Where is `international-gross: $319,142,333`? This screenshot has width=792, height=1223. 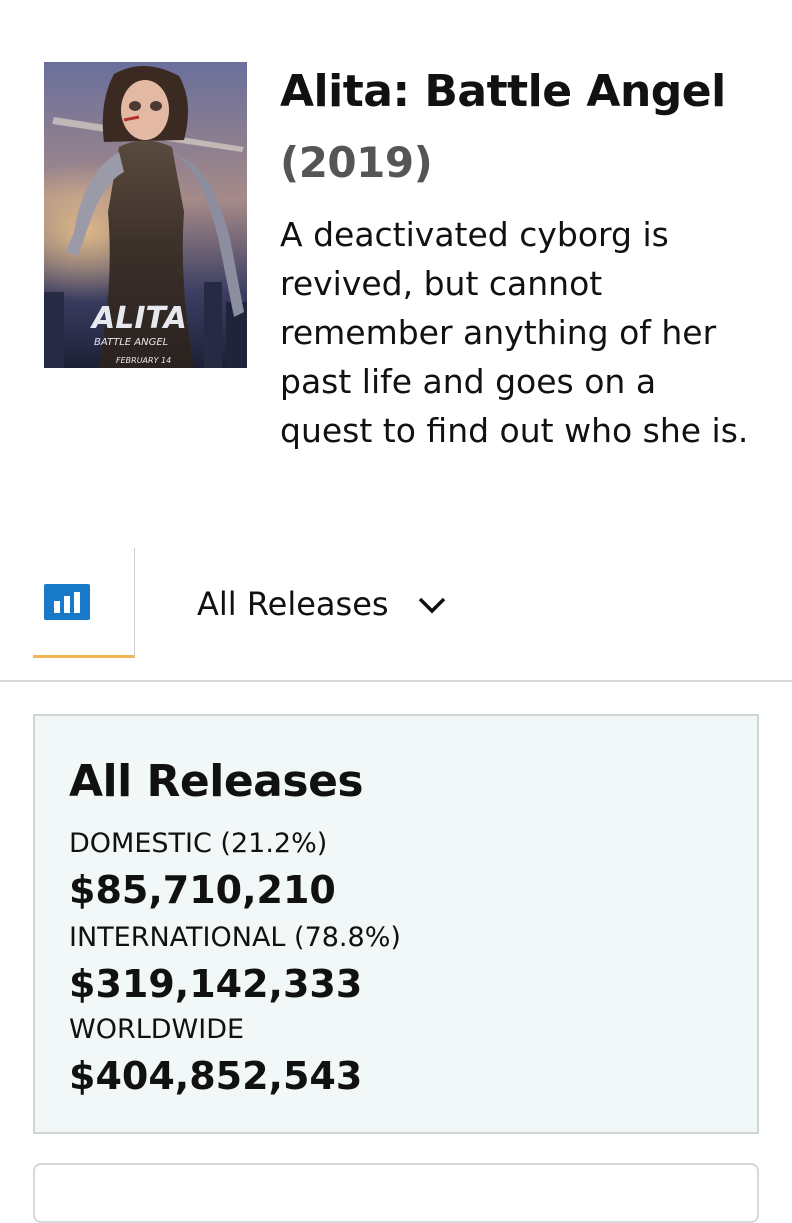
international-gross: $319,142,333 is located at coordinates (216, 984).